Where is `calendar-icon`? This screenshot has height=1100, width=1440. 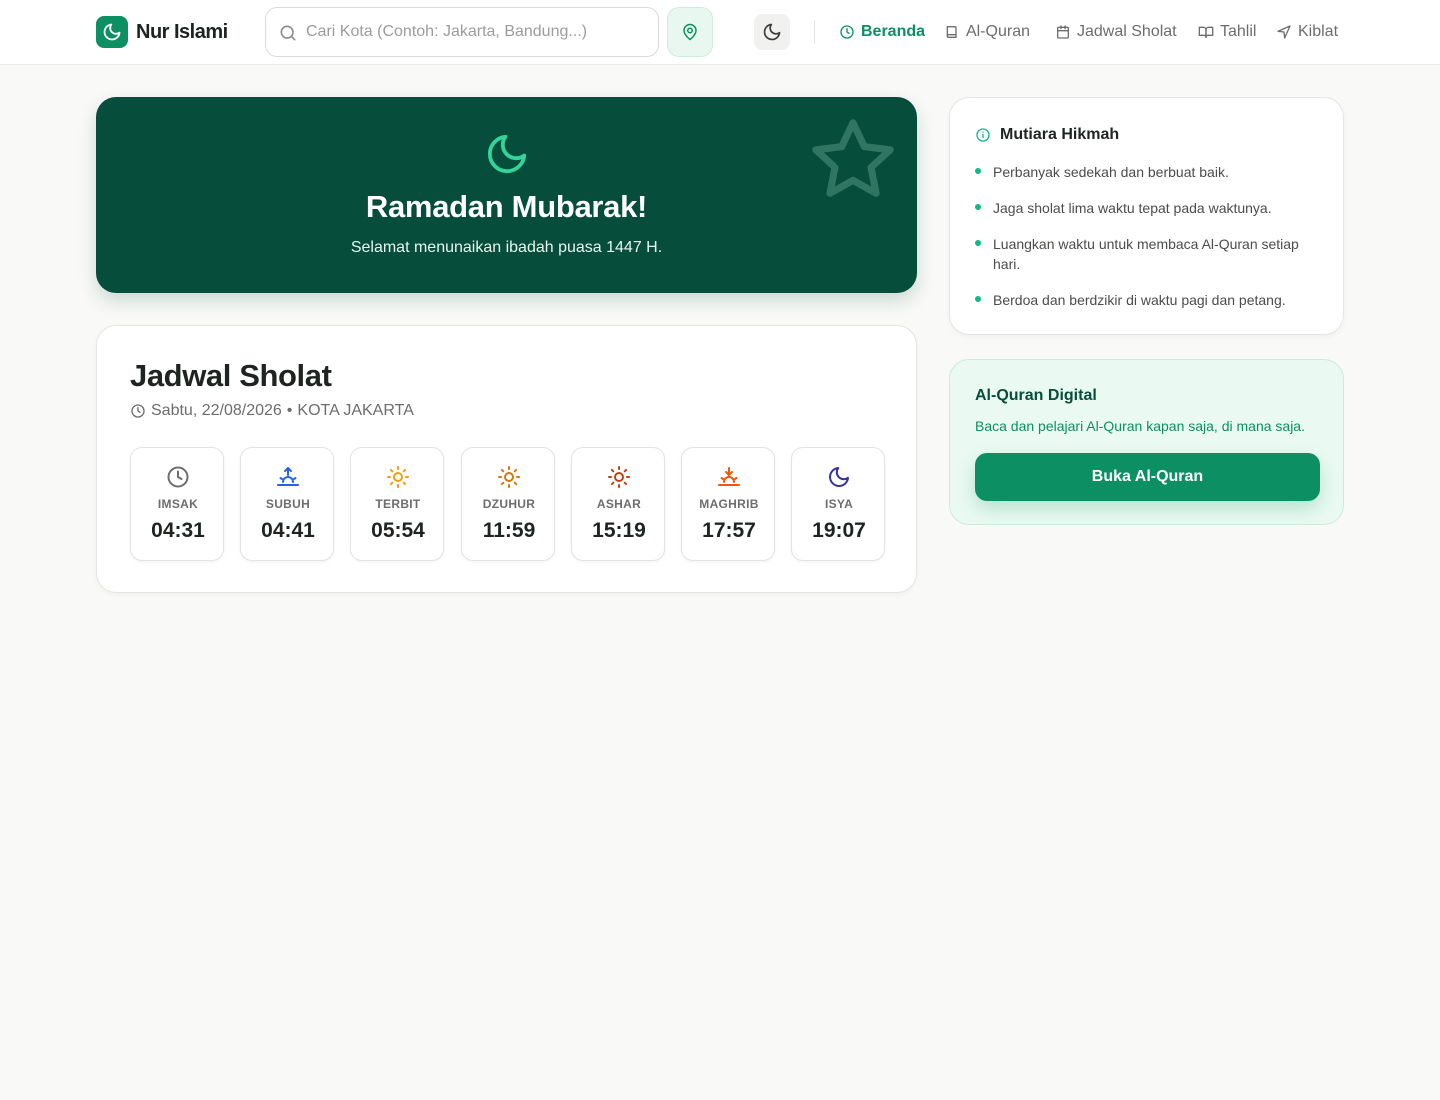
calendar-icon is located at coordinates (1063, 32).